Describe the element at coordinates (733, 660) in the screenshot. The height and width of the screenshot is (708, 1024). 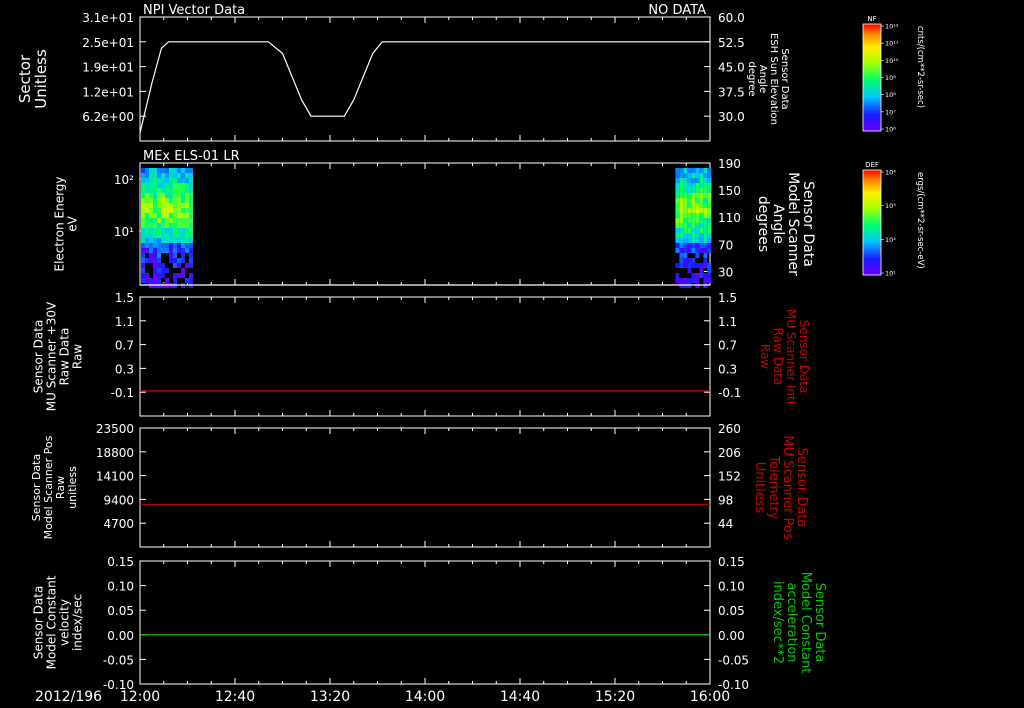
I see `right-tick-label: -0.05` at that location.